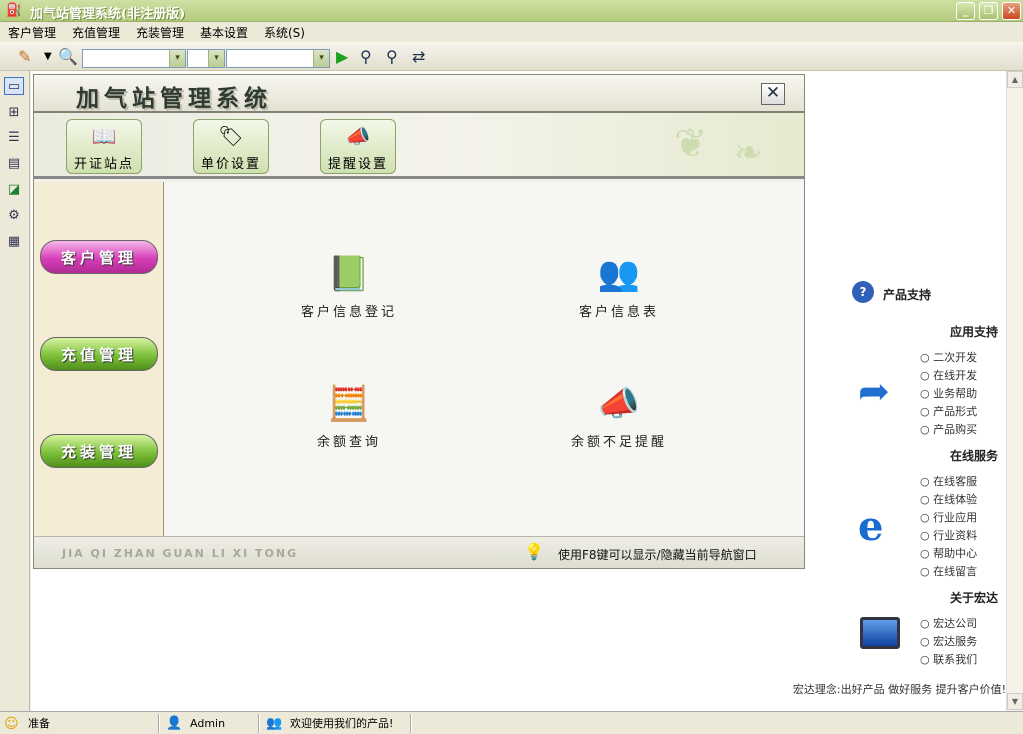 The width and height of the screenshot is (1023, 734). I want to click on app-icon: ⛽, so click(14, 10).